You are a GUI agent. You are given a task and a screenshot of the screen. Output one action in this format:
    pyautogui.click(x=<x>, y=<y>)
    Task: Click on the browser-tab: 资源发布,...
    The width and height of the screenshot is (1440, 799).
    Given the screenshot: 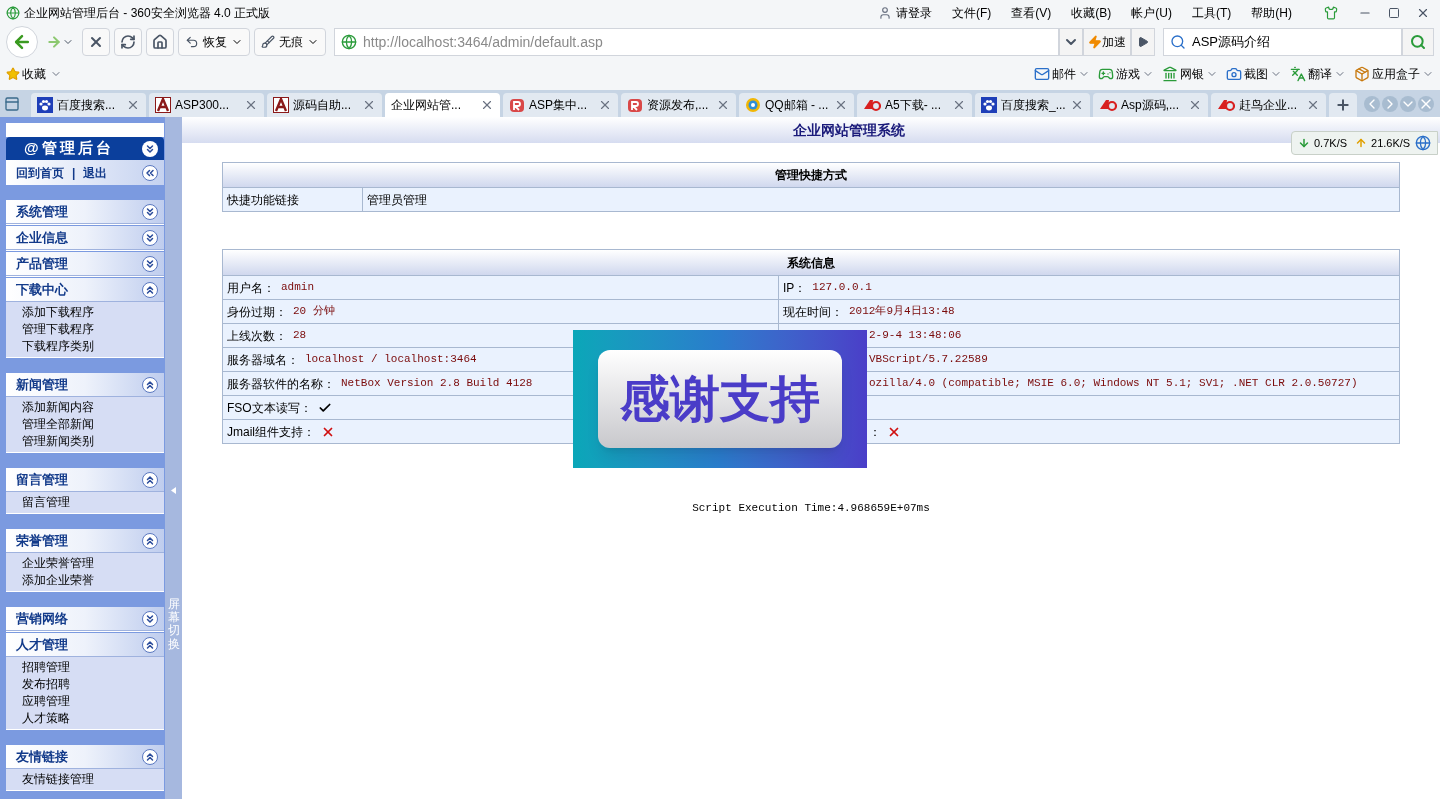 What is the action you would take?
    pyautogui.click(x=678, y=105)
    